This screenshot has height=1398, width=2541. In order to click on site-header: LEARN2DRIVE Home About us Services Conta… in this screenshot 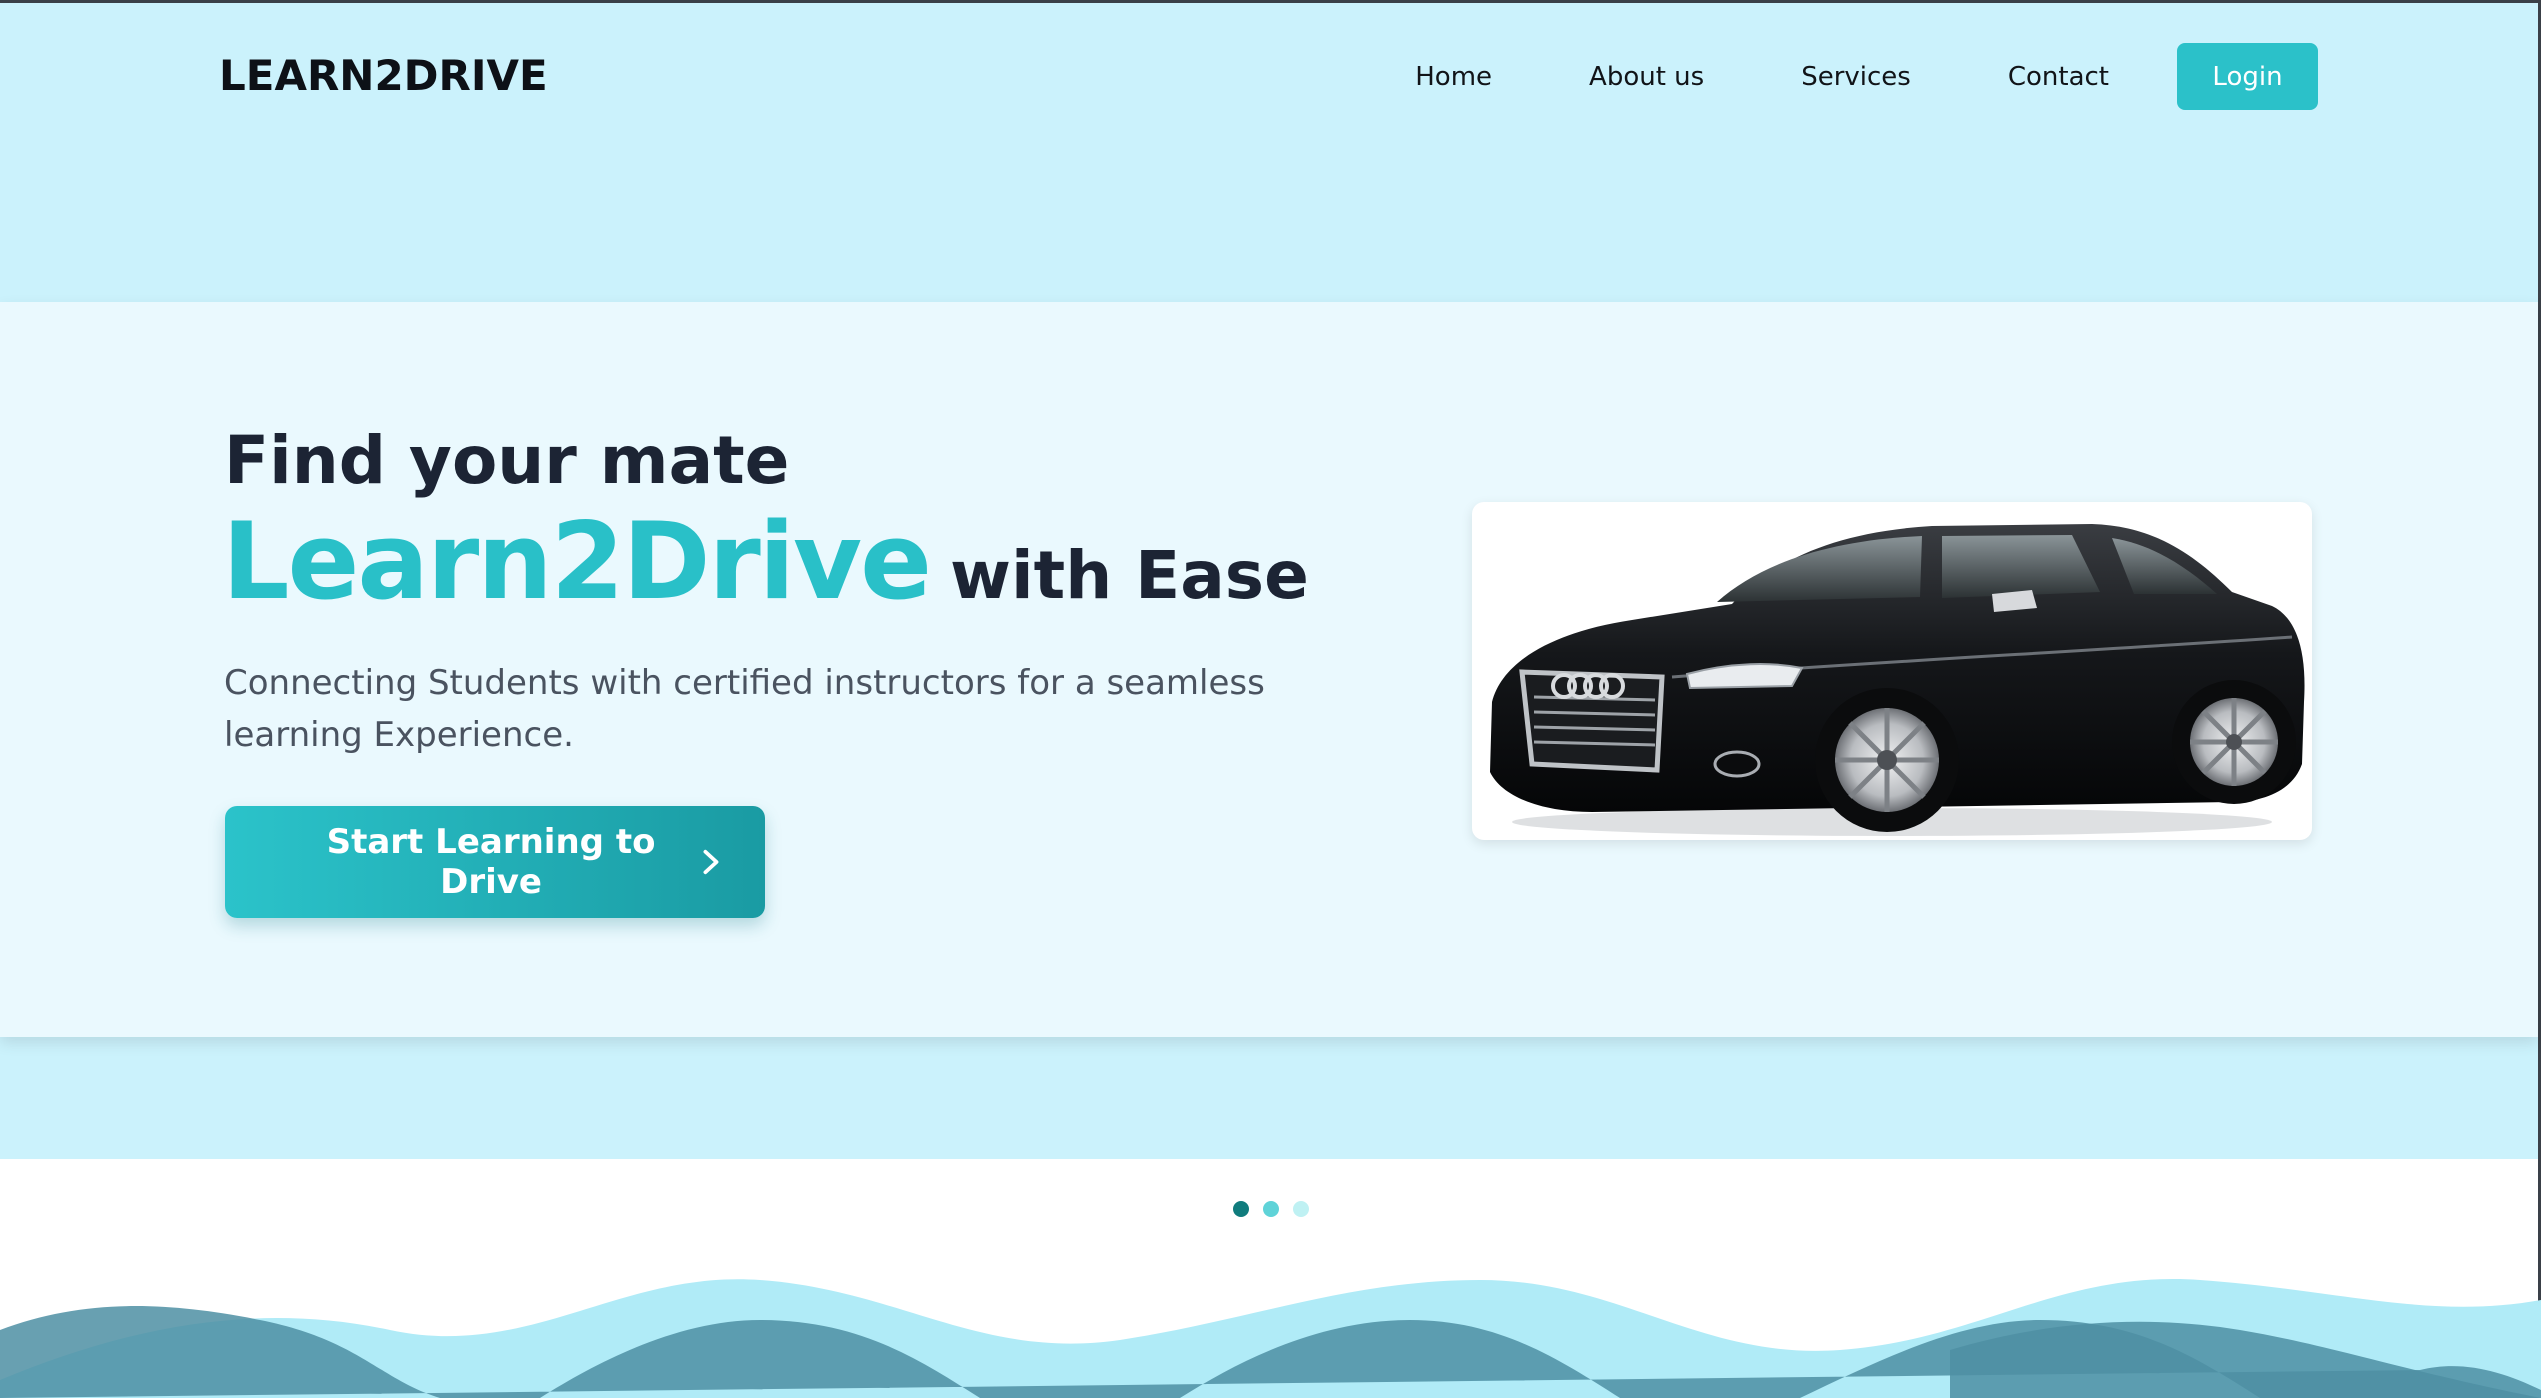, I will do `click(1269, 75)`.